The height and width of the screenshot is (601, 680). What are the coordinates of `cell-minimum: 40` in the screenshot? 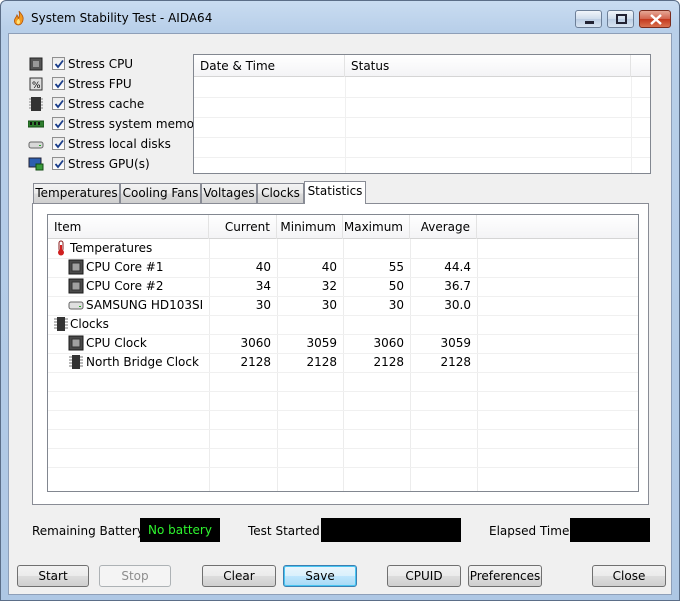 It's located at (329, 267).